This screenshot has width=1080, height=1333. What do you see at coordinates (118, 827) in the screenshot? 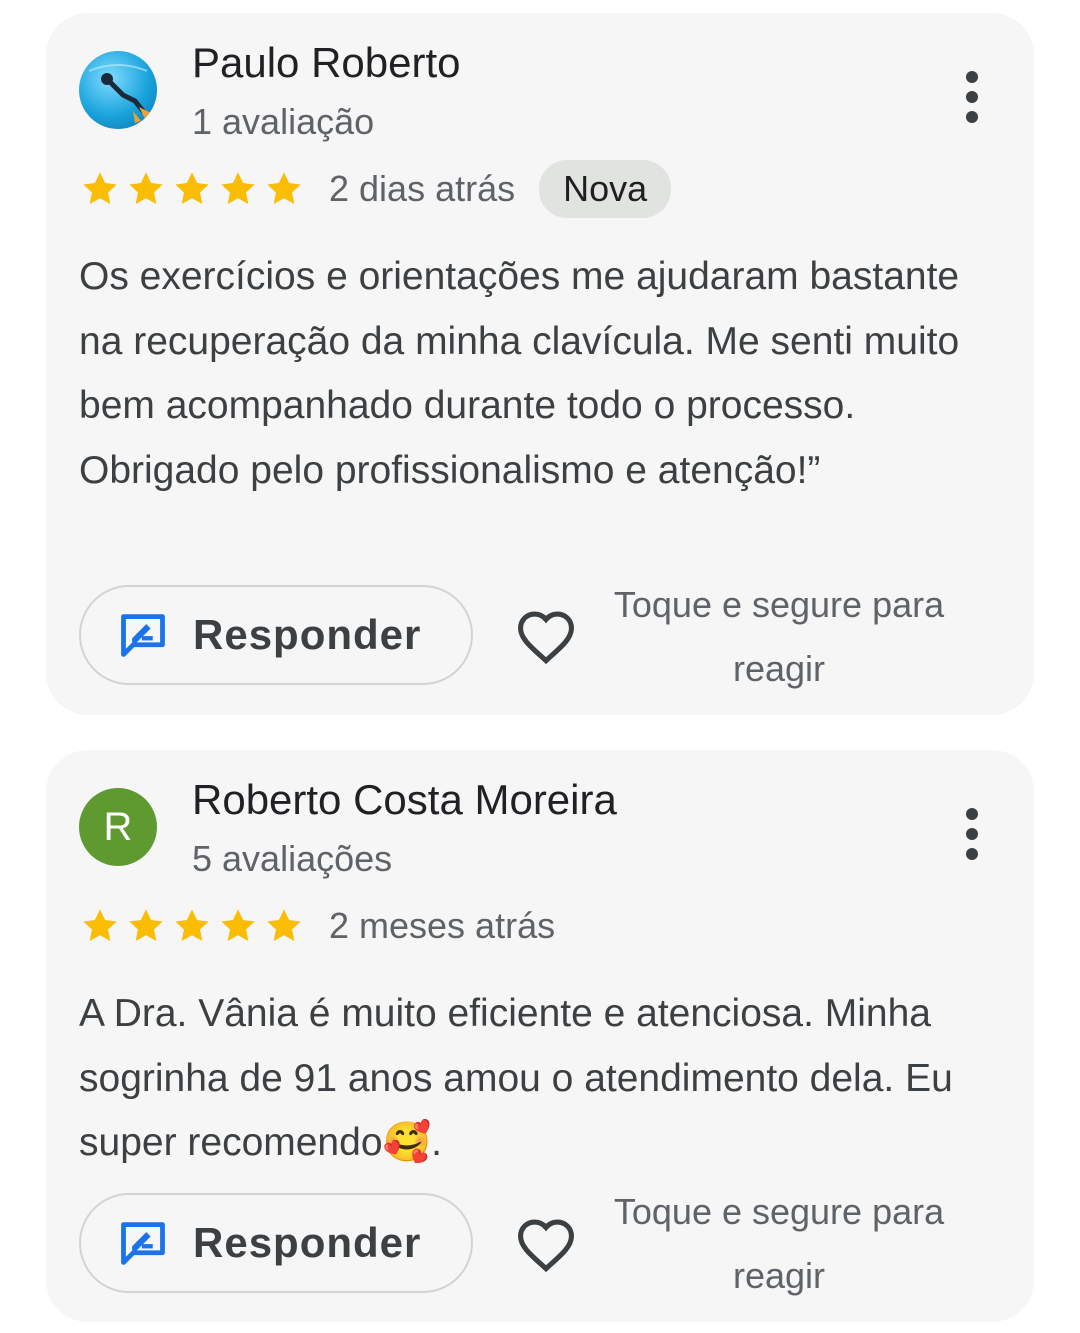
I see `reviewer-avatar: R` at bounding box center [118, 827].